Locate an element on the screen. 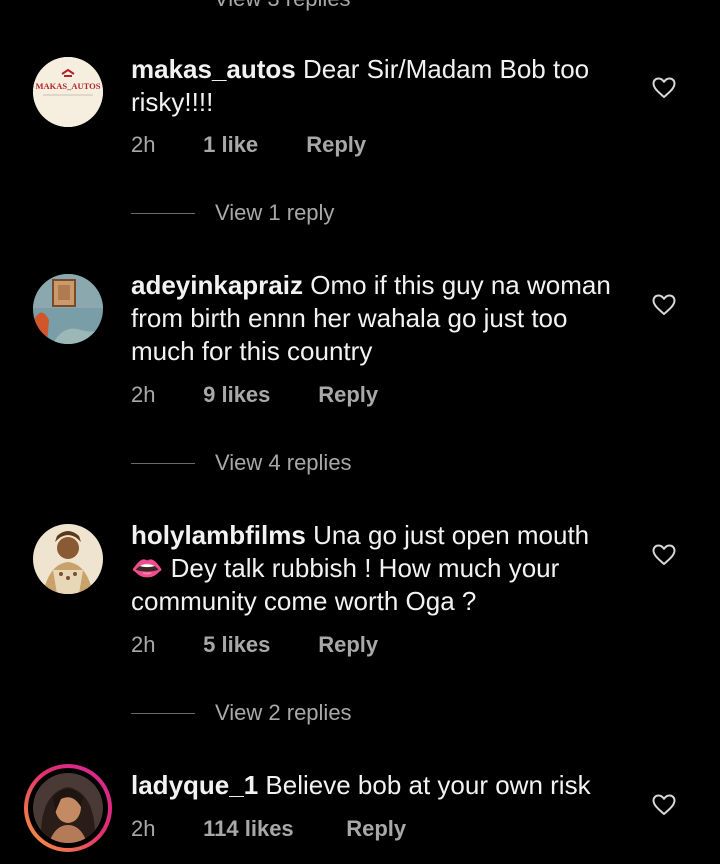 Image resolution: width=720 pixels, height=864 pixels. comment-meta: 2h 114 likes Reply is located at coordinates (268, 829).